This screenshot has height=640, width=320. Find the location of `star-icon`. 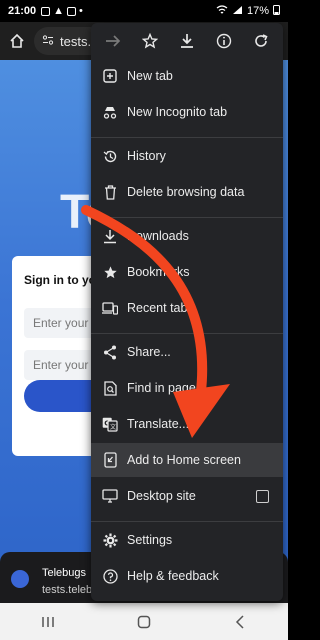

star-icon is located at coordinates (109, 272).